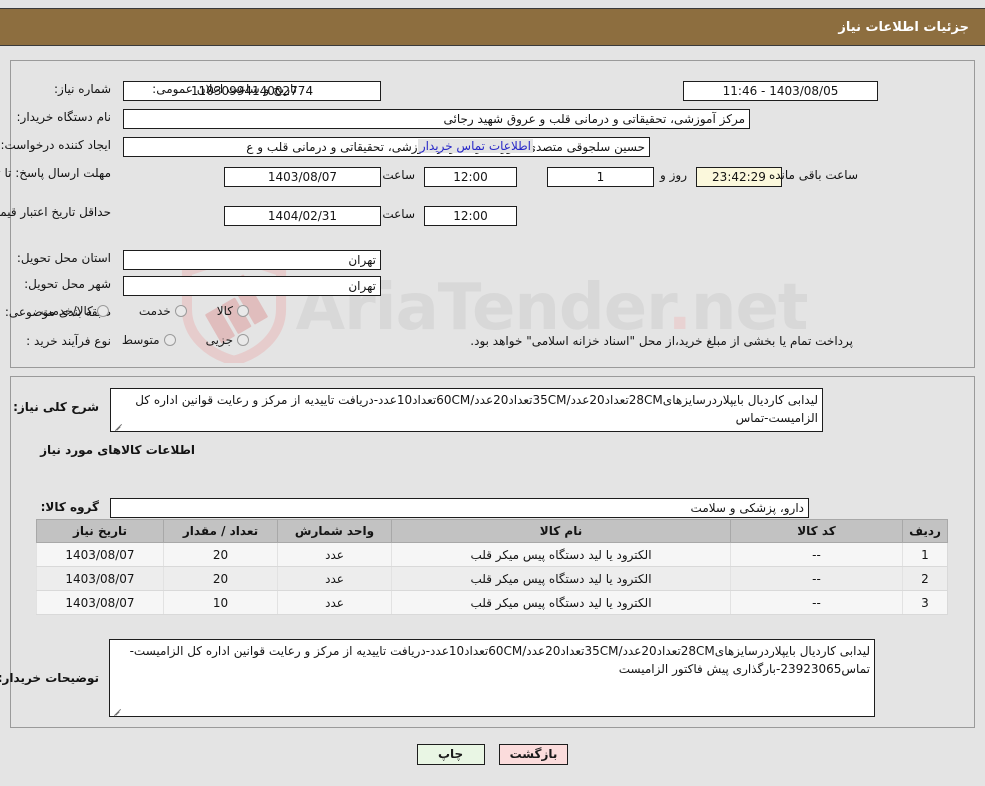 This screenshot has width=985, height=786. I want to click on category-option-khedmat: خدمت, so click(163, 311).